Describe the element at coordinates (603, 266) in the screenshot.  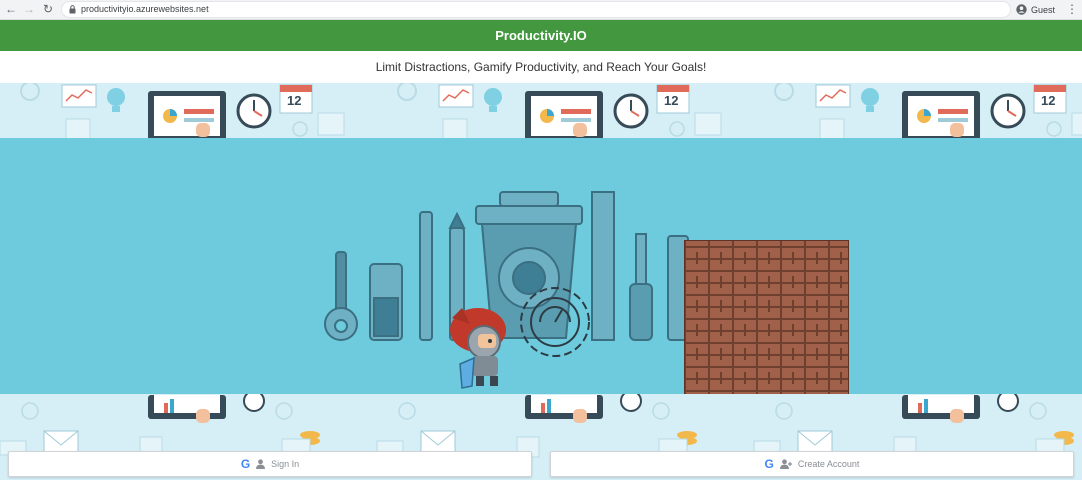
I see `ruler-icon` at that location.